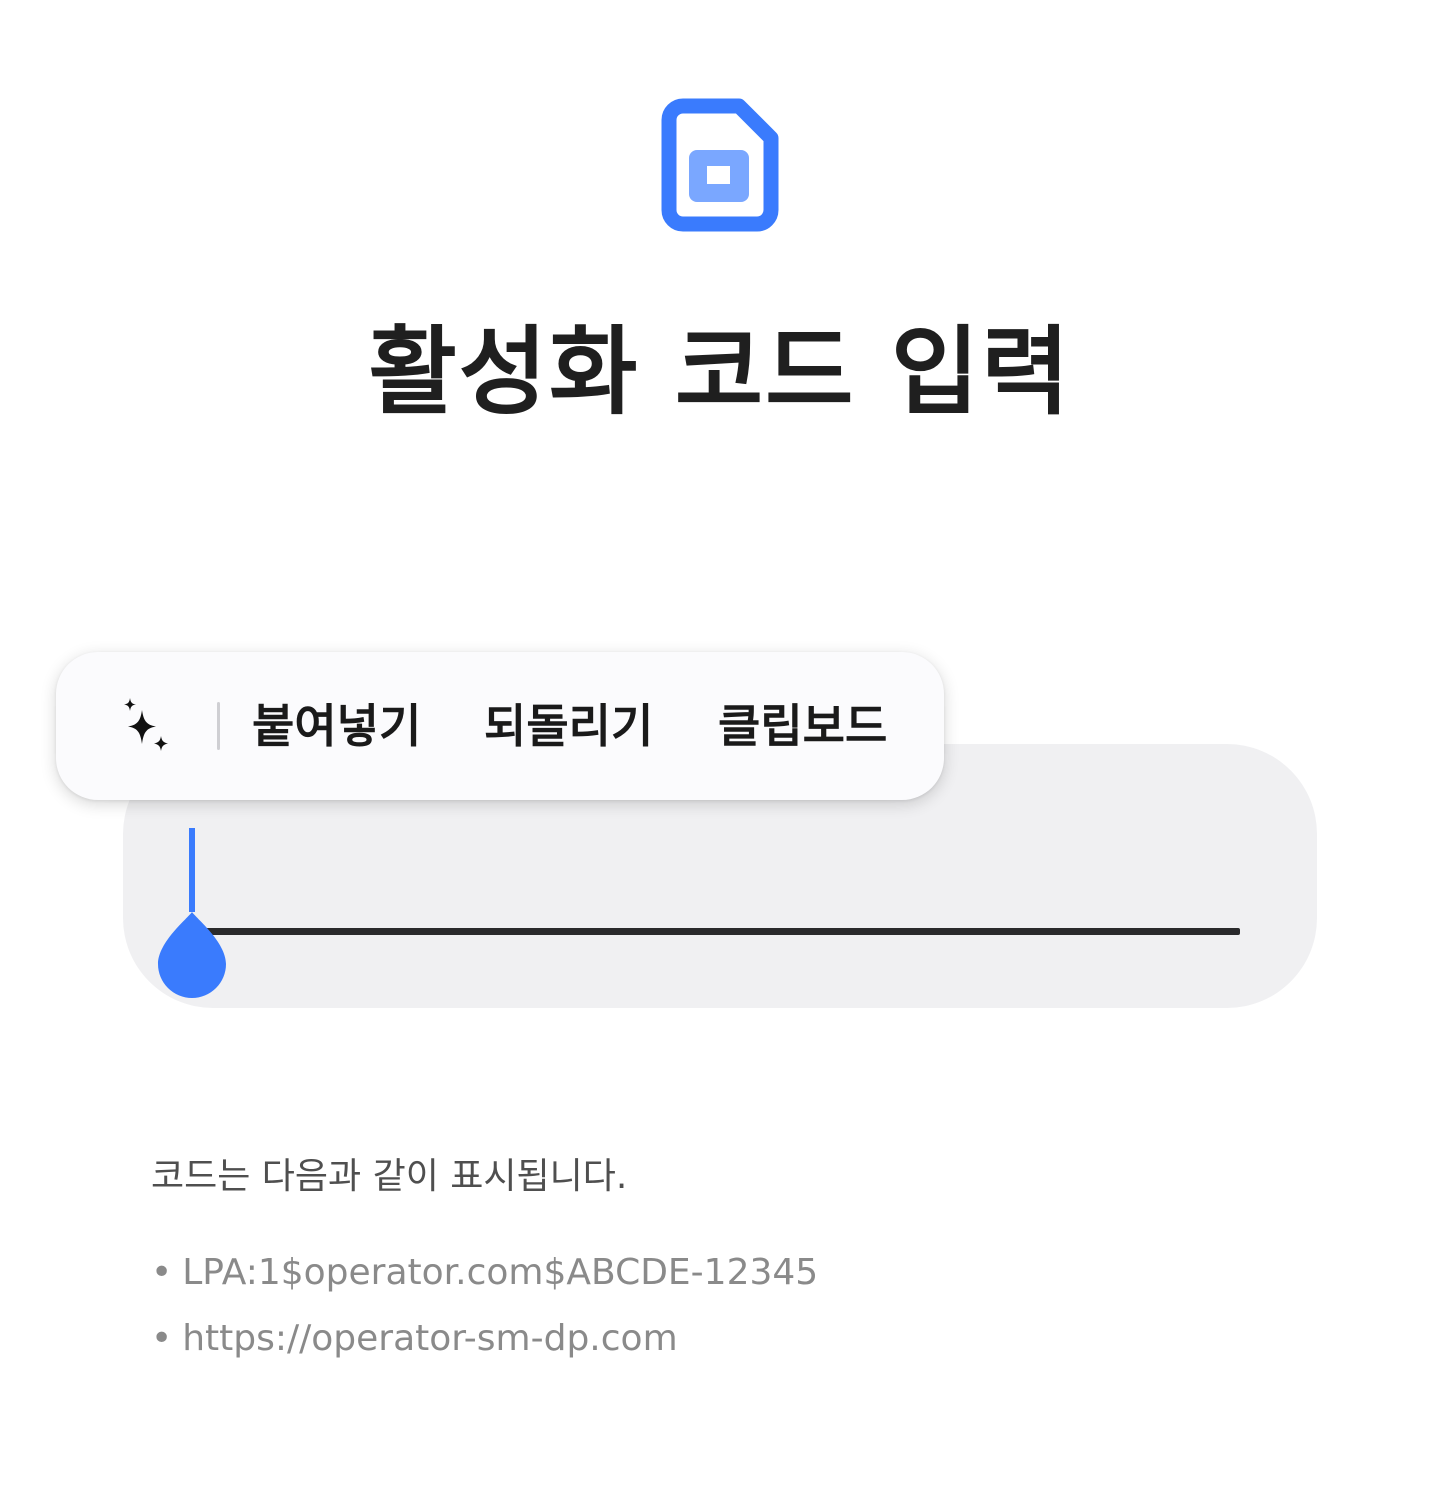 Image resolution: width=1440 pixels, height=1504 pixels. What do you see at coordinates (430, 1338) in the screenshot?
I see `example-url-code: https://operator-sm-dp.com` at bounding box center [430, 1338].